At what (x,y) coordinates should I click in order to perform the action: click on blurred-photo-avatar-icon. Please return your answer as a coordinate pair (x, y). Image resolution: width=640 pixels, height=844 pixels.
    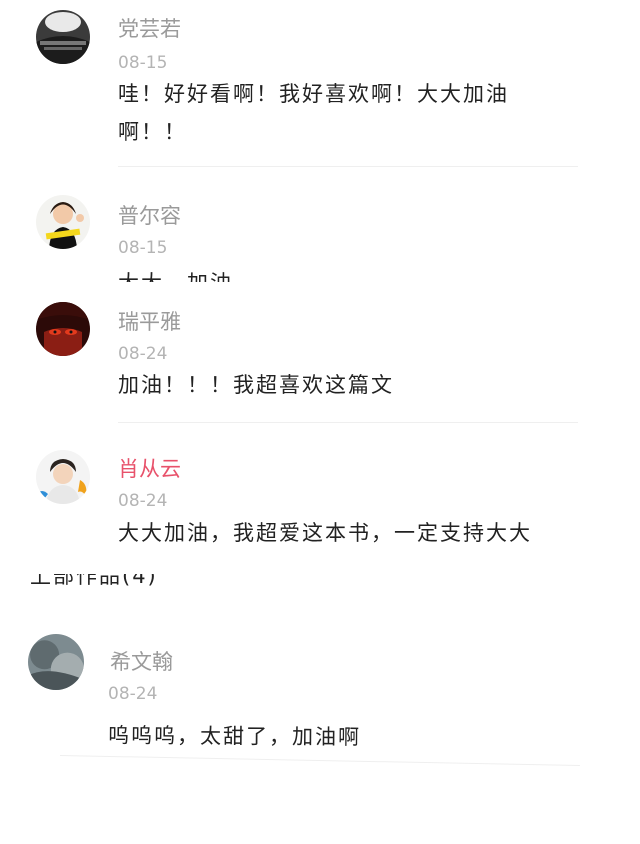
    Looking at the image, I should click on (56, 662).